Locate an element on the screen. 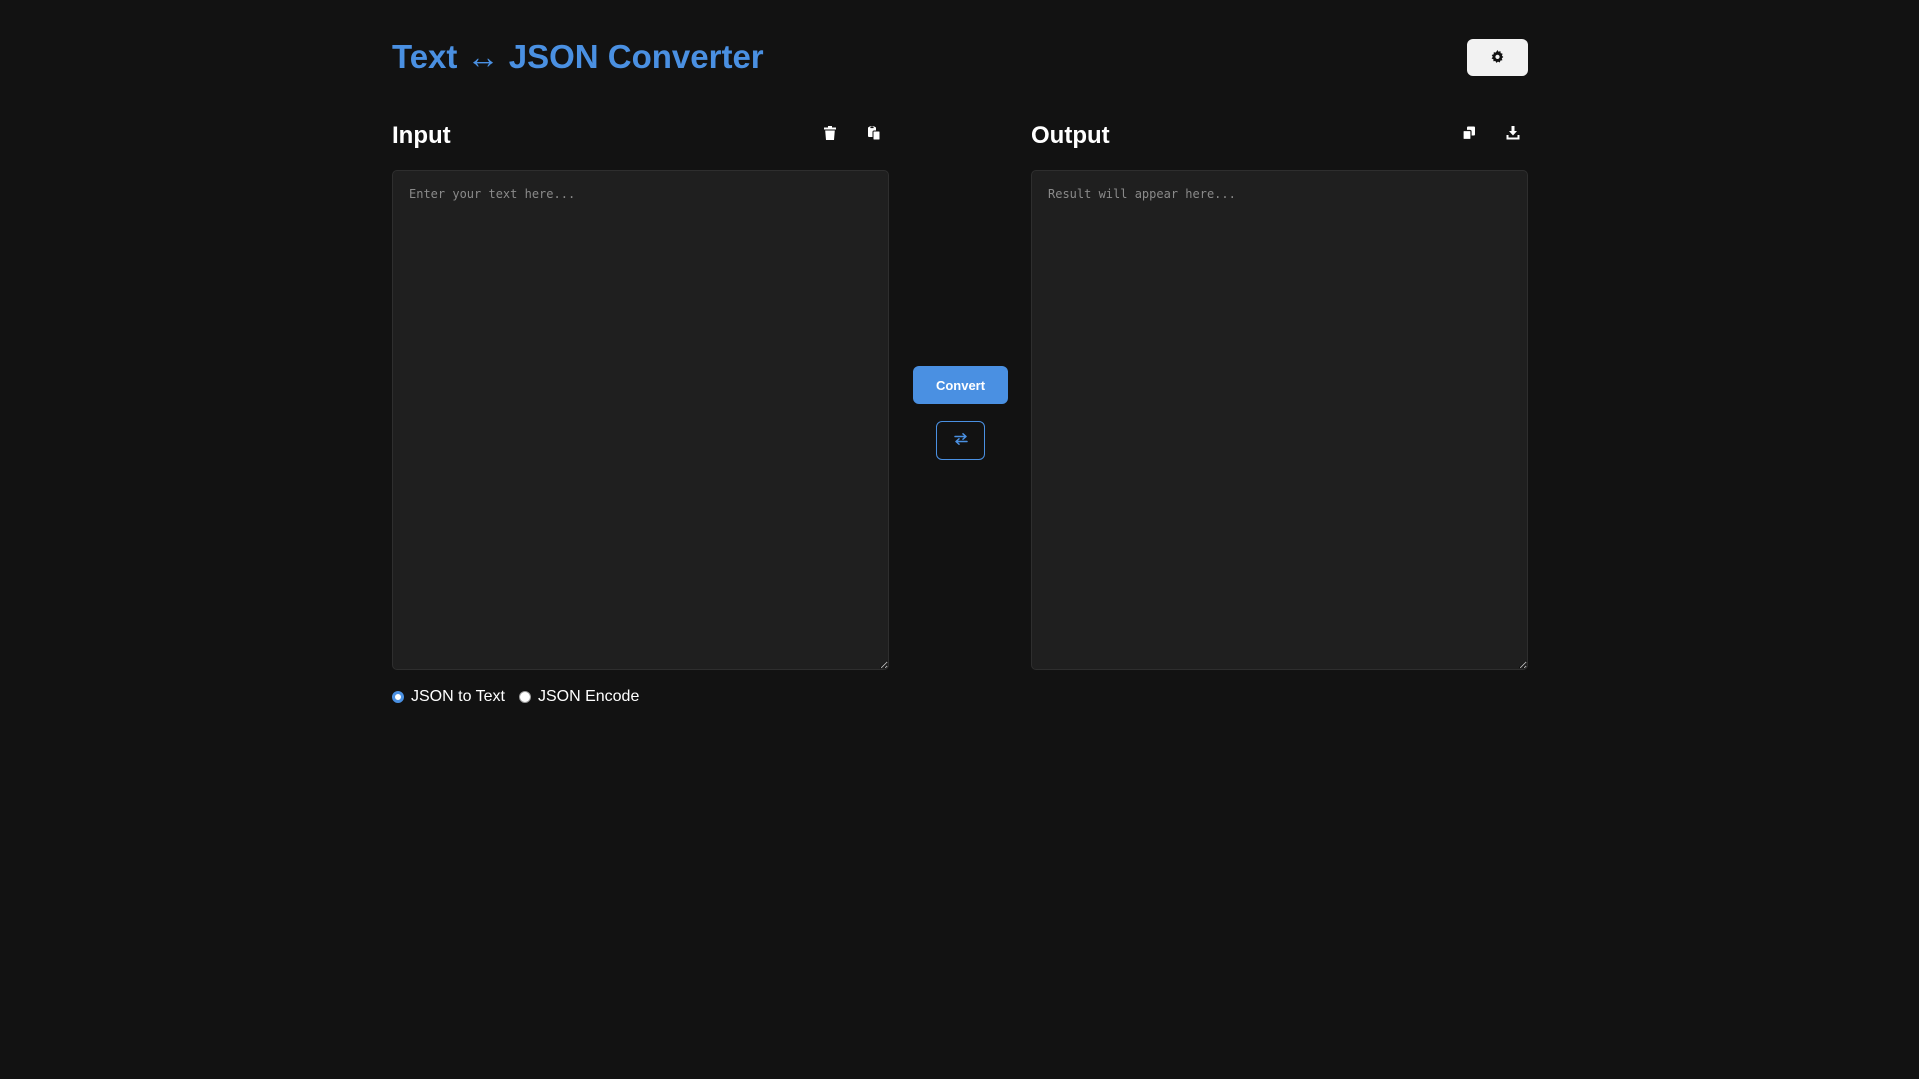  input-panel-header: Input is located at coordinates (640, 144).